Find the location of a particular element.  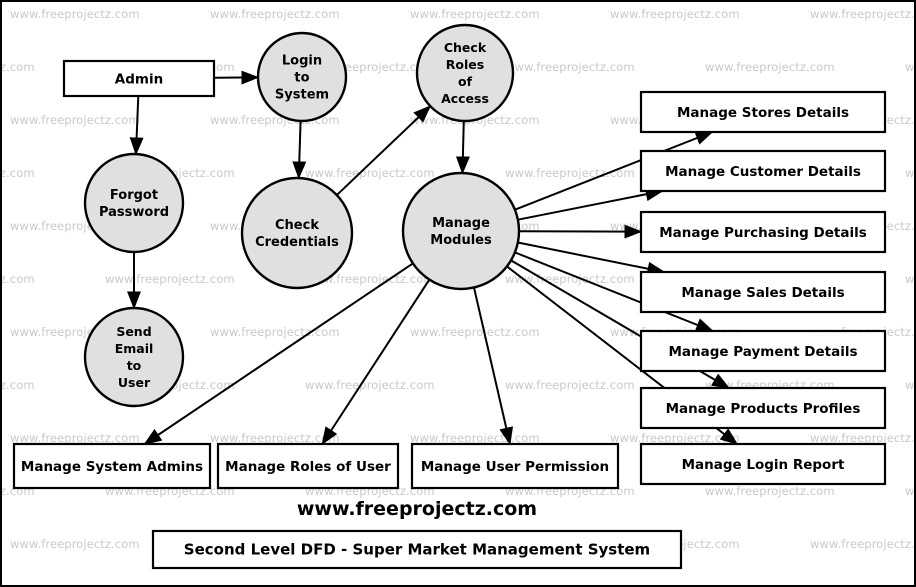

datastore-label: Manage Sales Details is located at coordinates (762, 293).